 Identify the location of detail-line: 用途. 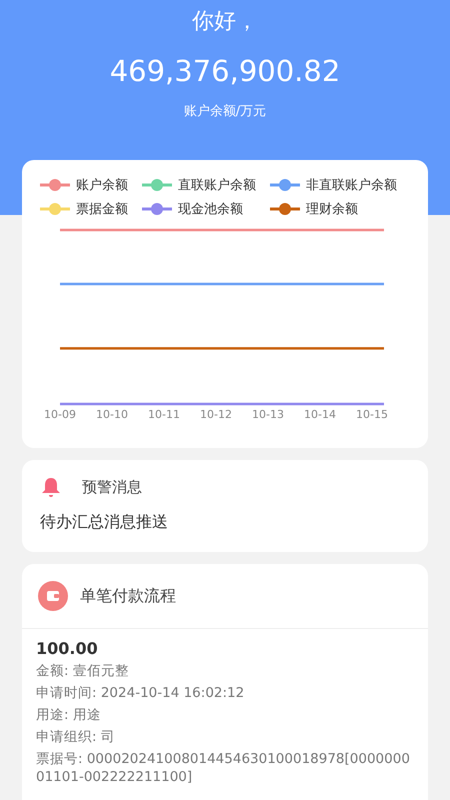
(69, 715).